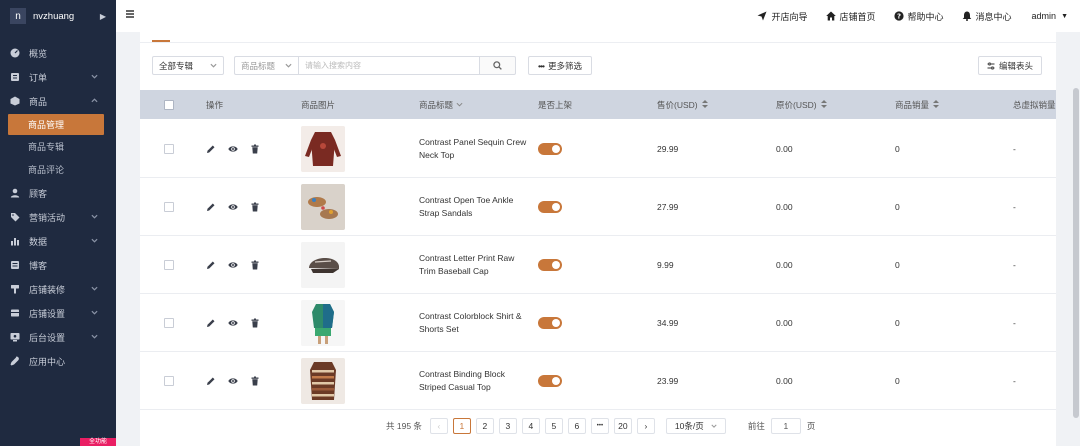  What do you see at coordinates (1050, 16) in the screenshot?
I see `user-menu: admin ▼` at bounding box center [1050, 16].